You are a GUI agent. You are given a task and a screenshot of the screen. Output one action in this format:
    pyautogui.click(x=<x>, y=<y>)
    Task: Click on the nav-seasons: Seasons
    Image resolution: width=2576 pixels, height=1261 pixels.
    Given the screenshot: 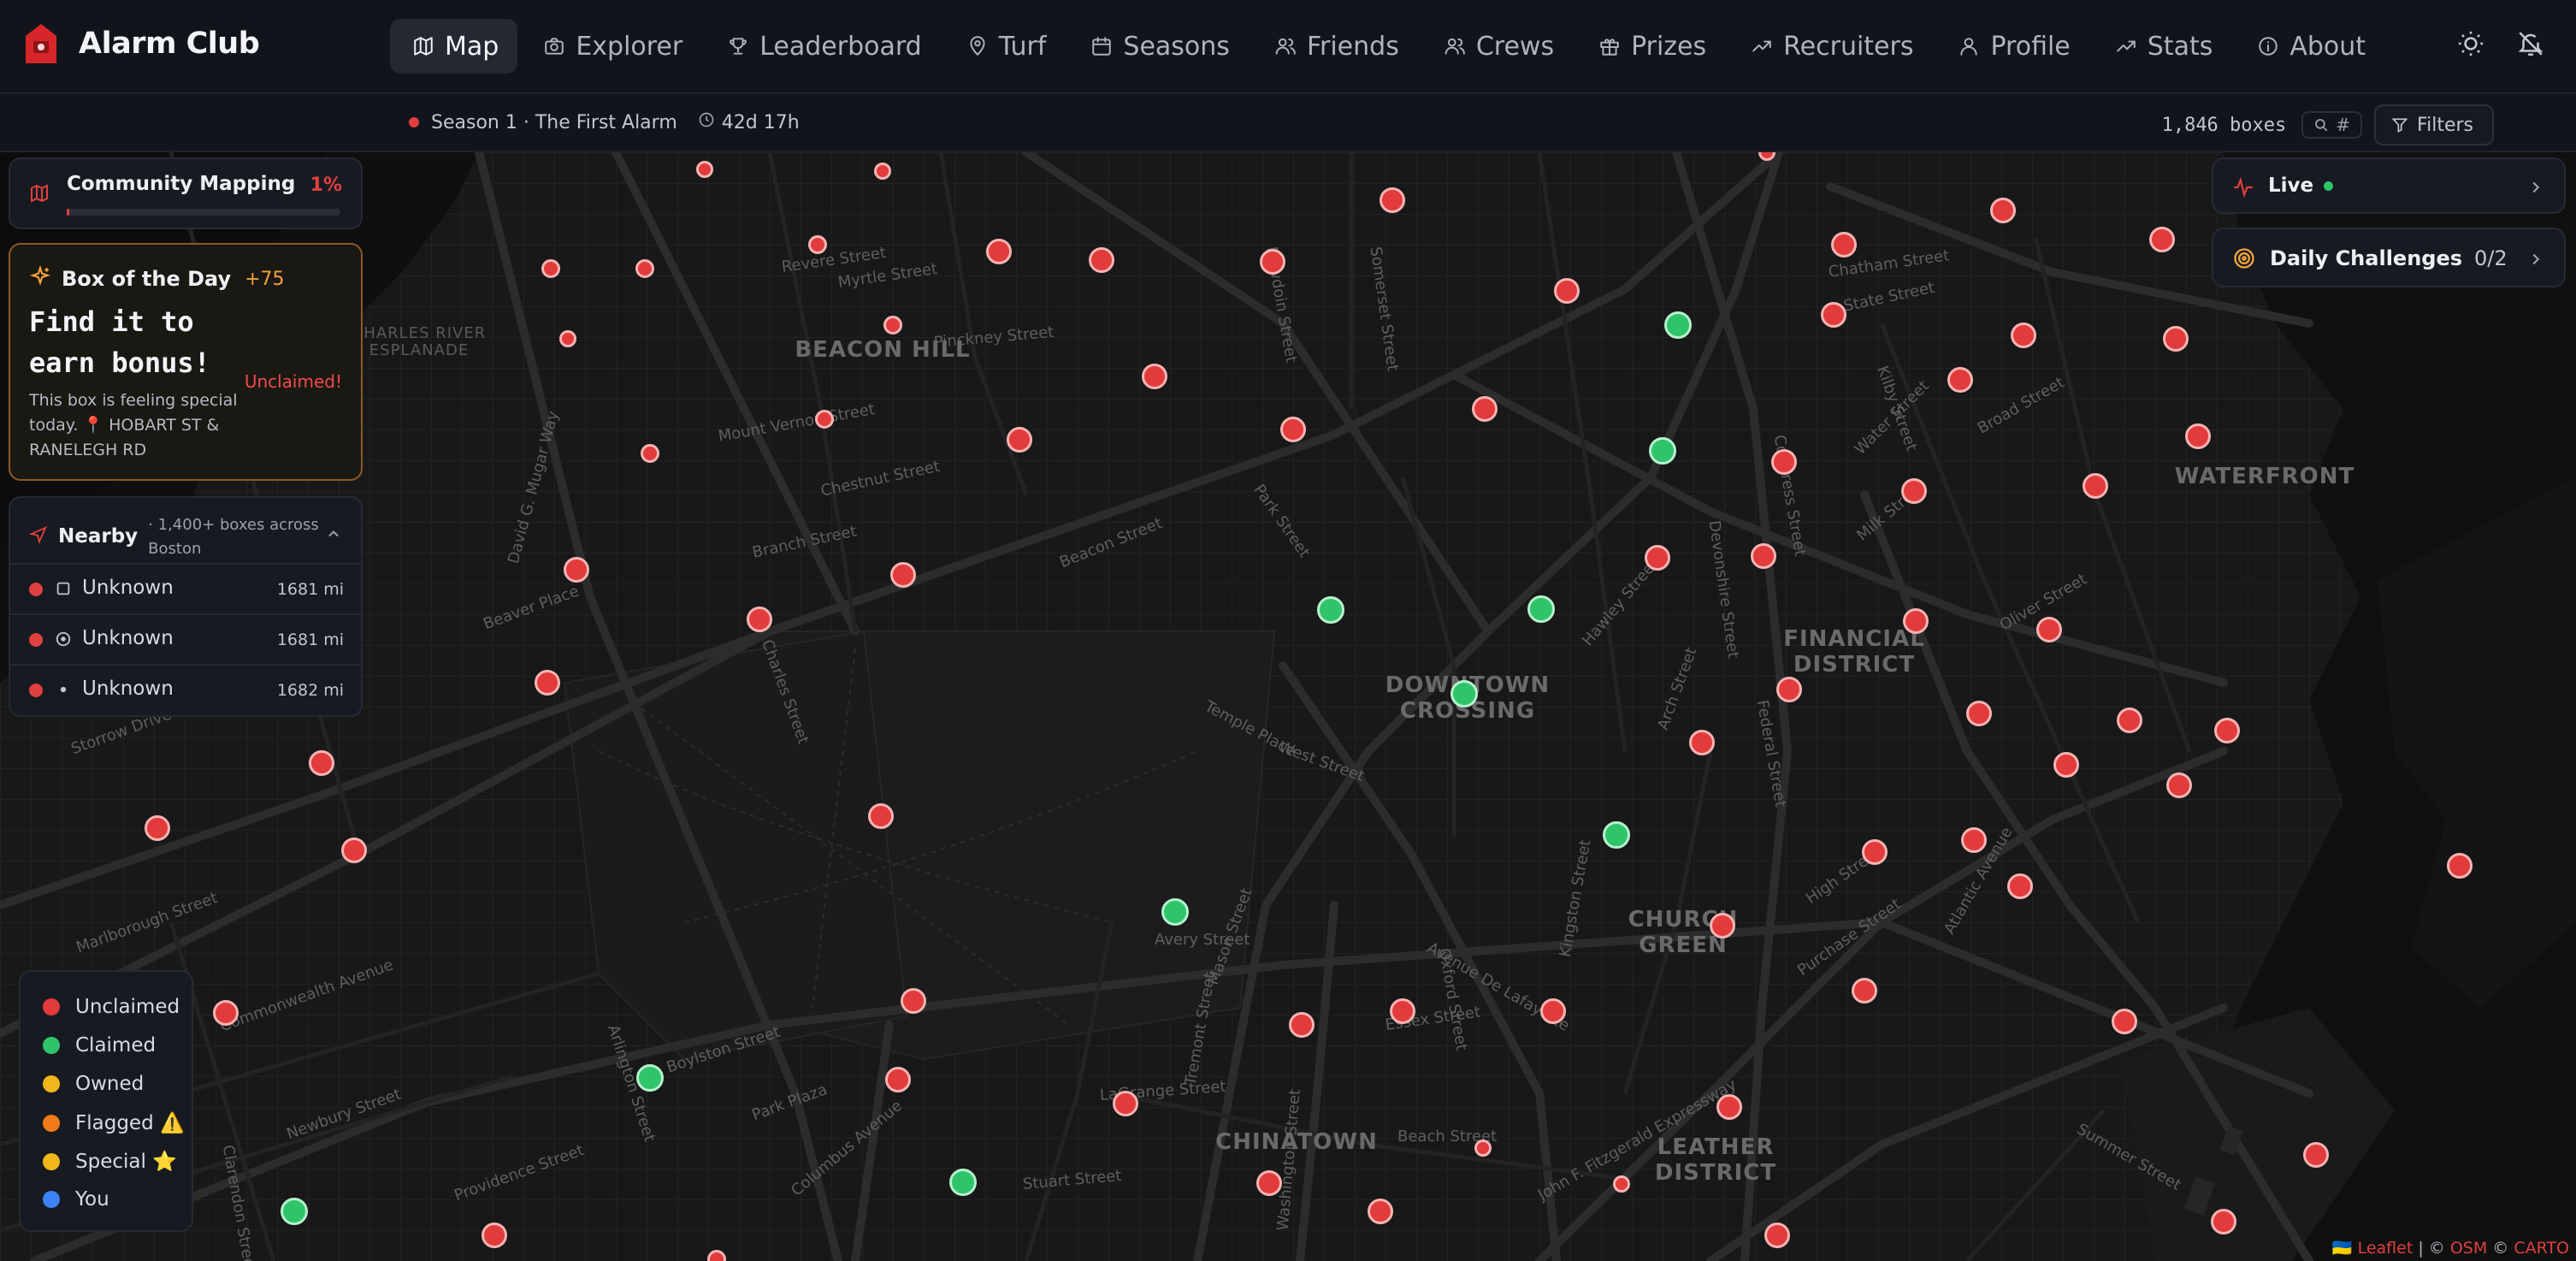 What is the action you would take?
    pyautogui.click(x=1158, y=47)
    